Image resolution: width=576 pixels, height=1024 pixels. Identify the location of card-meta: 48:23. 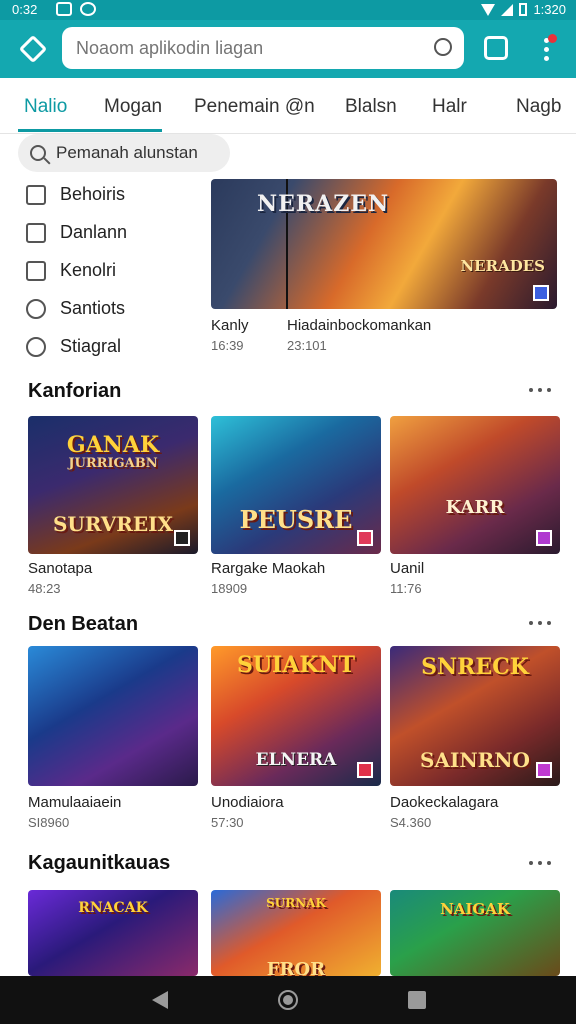
(44, 588).